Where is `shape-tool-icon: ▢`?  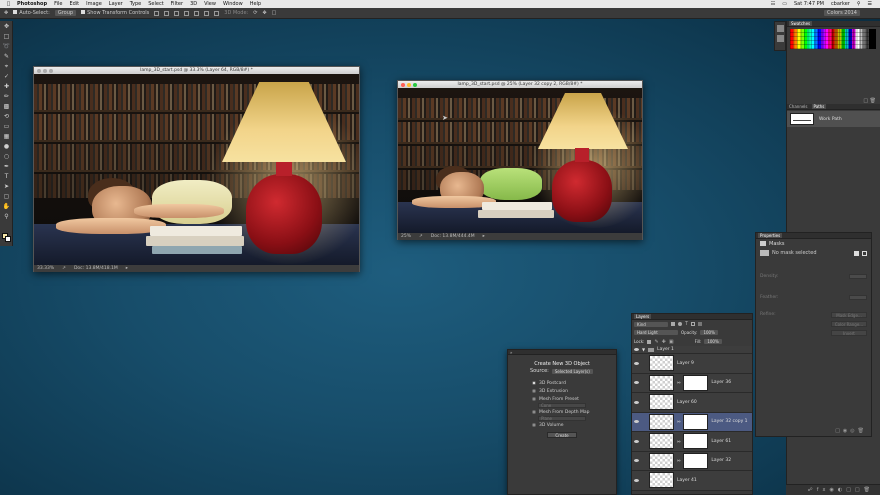
shape-tool-icon: ▢ is located at coordinates (6, 196).